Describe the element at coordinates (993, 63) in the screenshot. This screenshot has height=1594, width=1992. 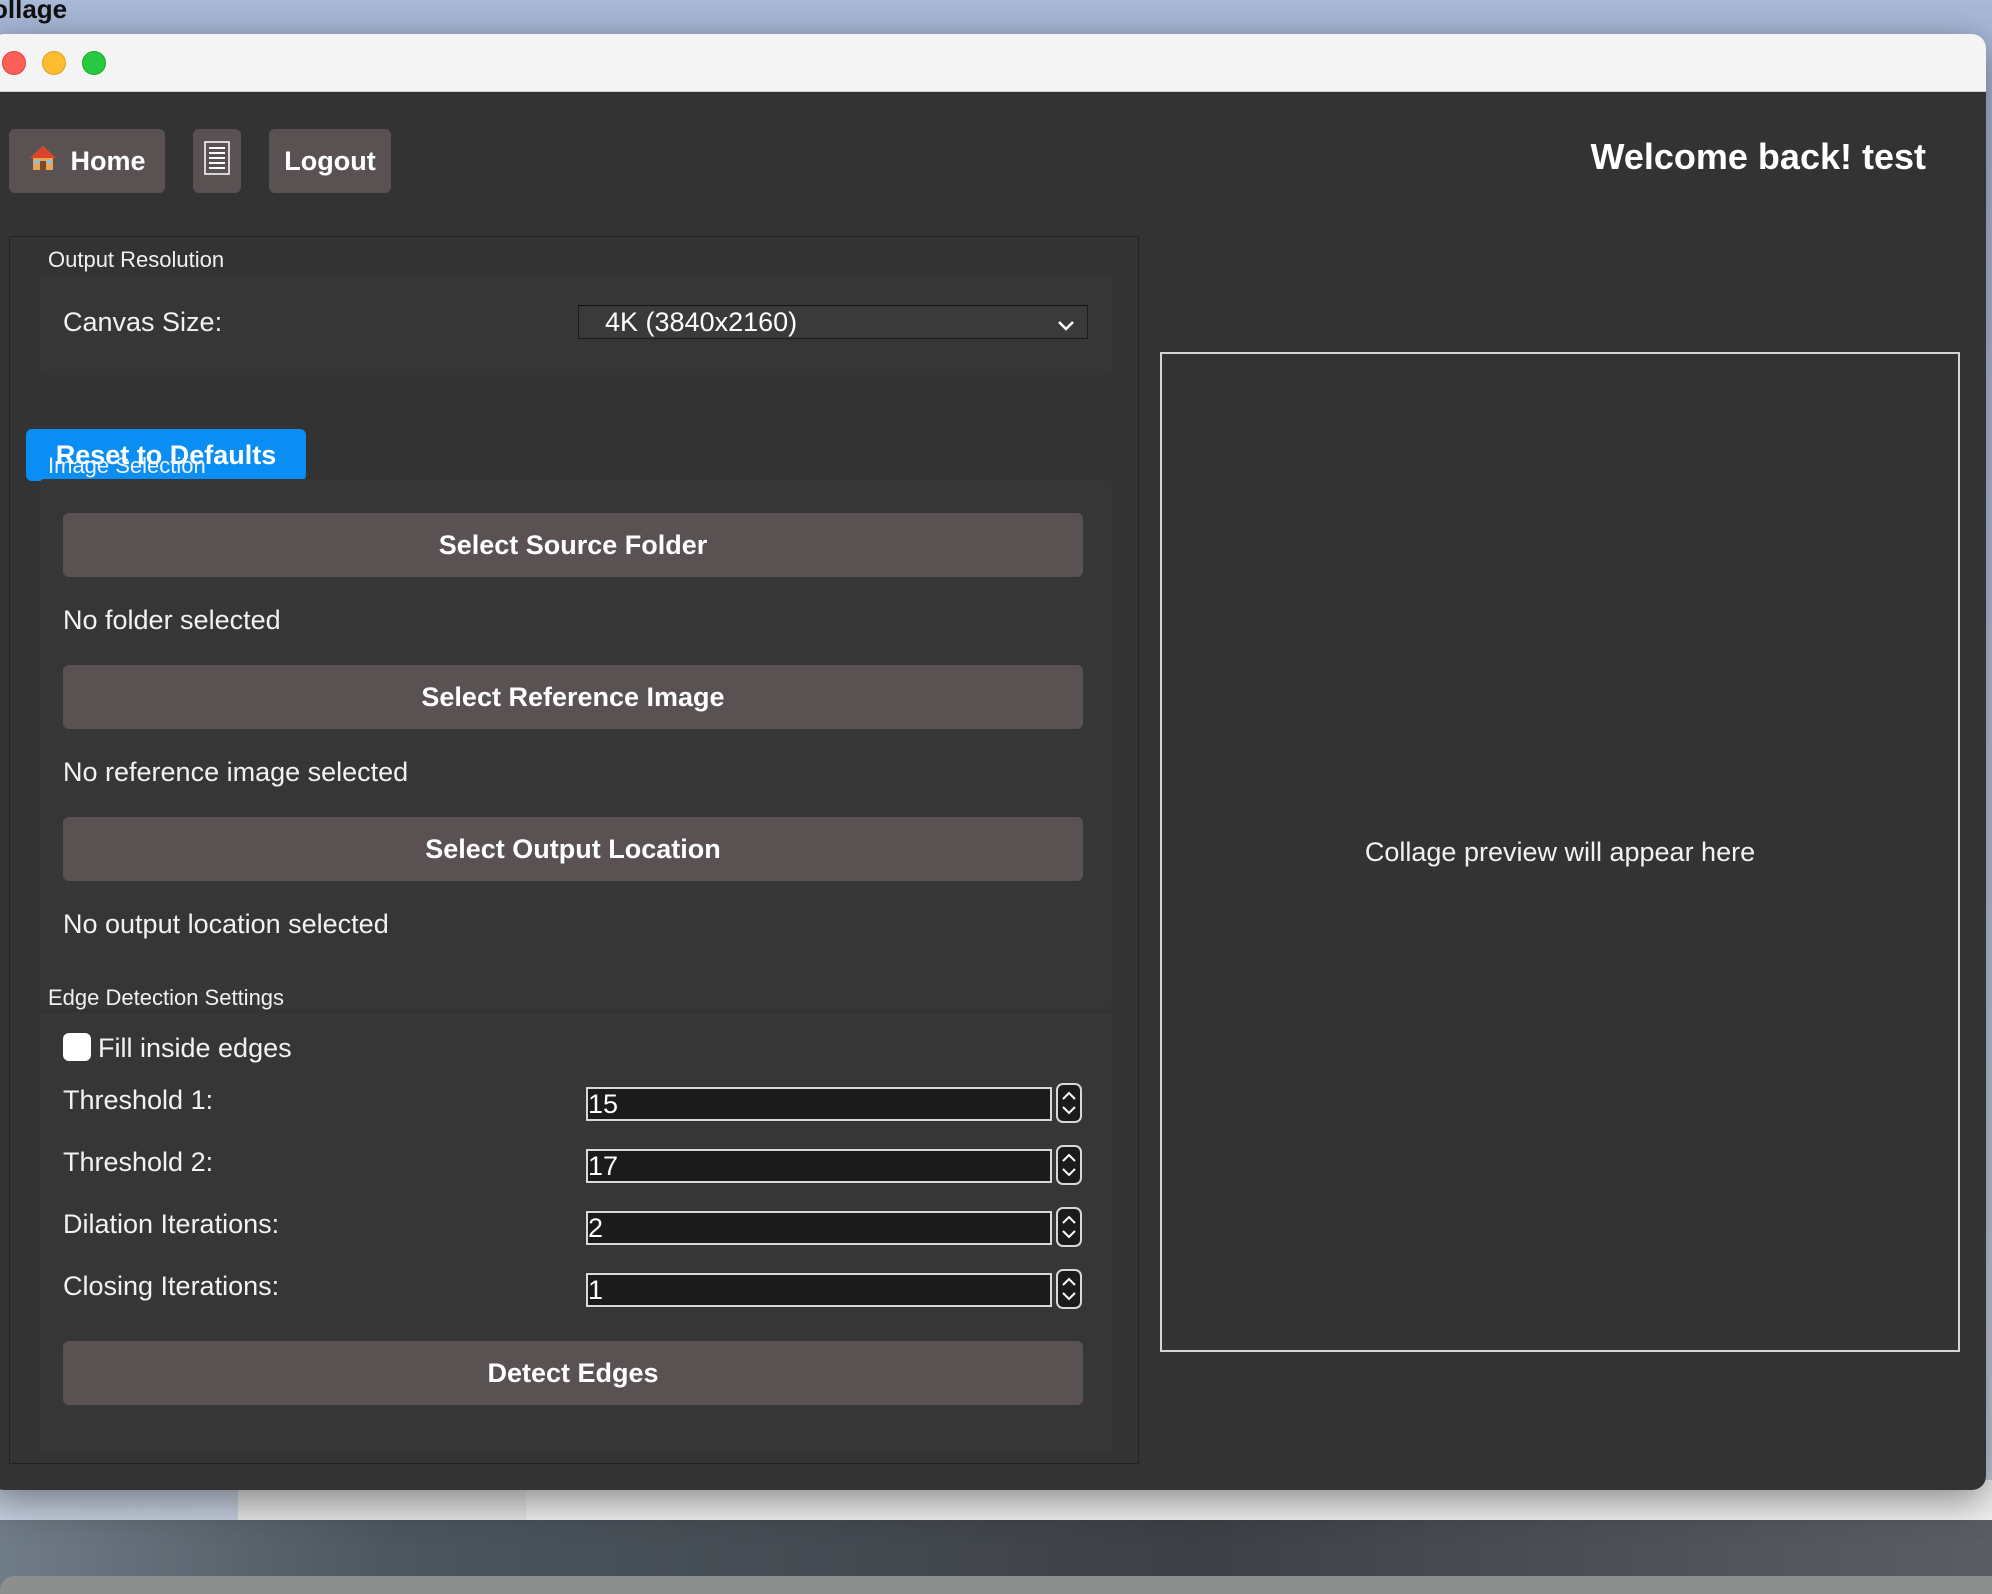
I see `title-bar` at that location.